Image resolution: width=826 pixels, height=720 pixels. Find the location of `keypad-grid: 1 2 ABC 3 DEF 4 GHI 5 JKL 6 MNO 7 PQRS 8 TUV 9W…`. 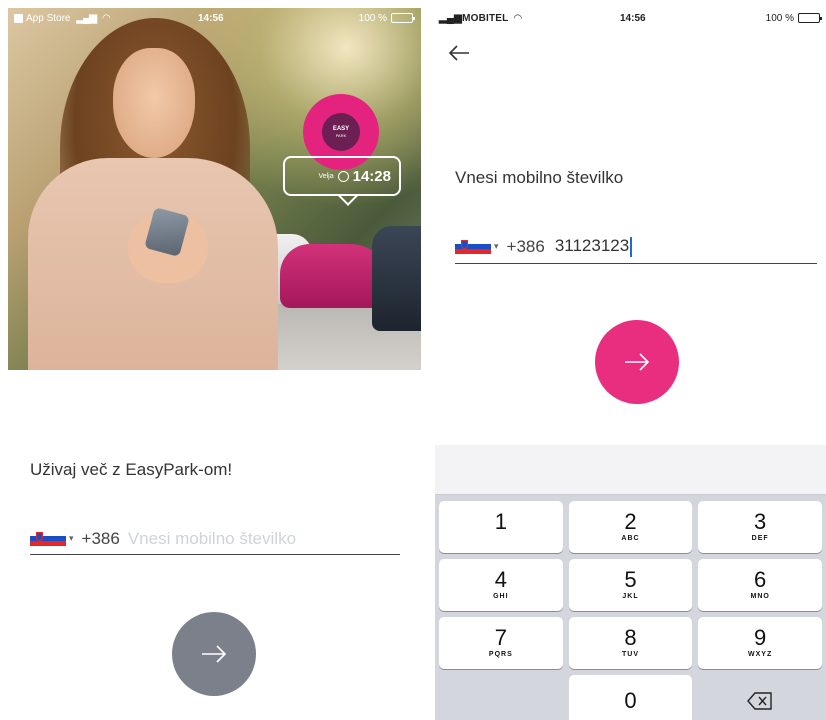

keypad-grid: 1 2 ABC 3 DEF 4 GHI 5 JKL 6 MNO 7 PQRS 8 TUV 9W… is located at coordinates (630, 610).